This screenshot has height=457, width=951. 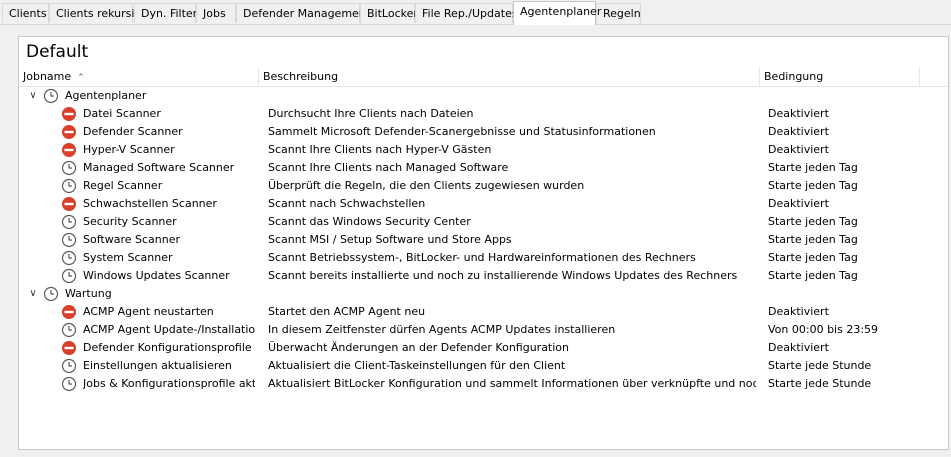 I want to click on group-name: Agentenplaner, so click(x=106, y=95).